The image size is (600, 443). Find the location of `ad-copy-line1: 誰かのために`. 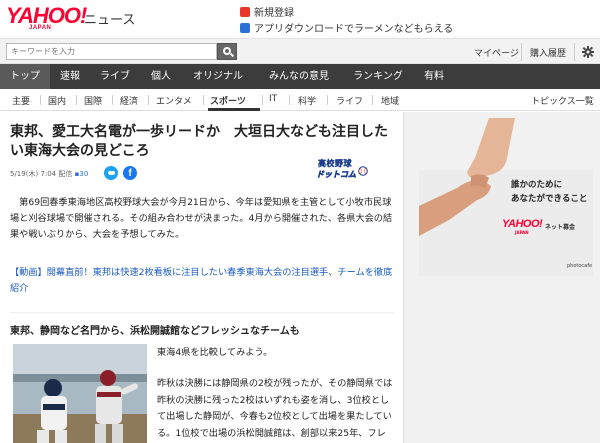

ad-copy-line1: 誰かのために is located at coordinates (537, 185).